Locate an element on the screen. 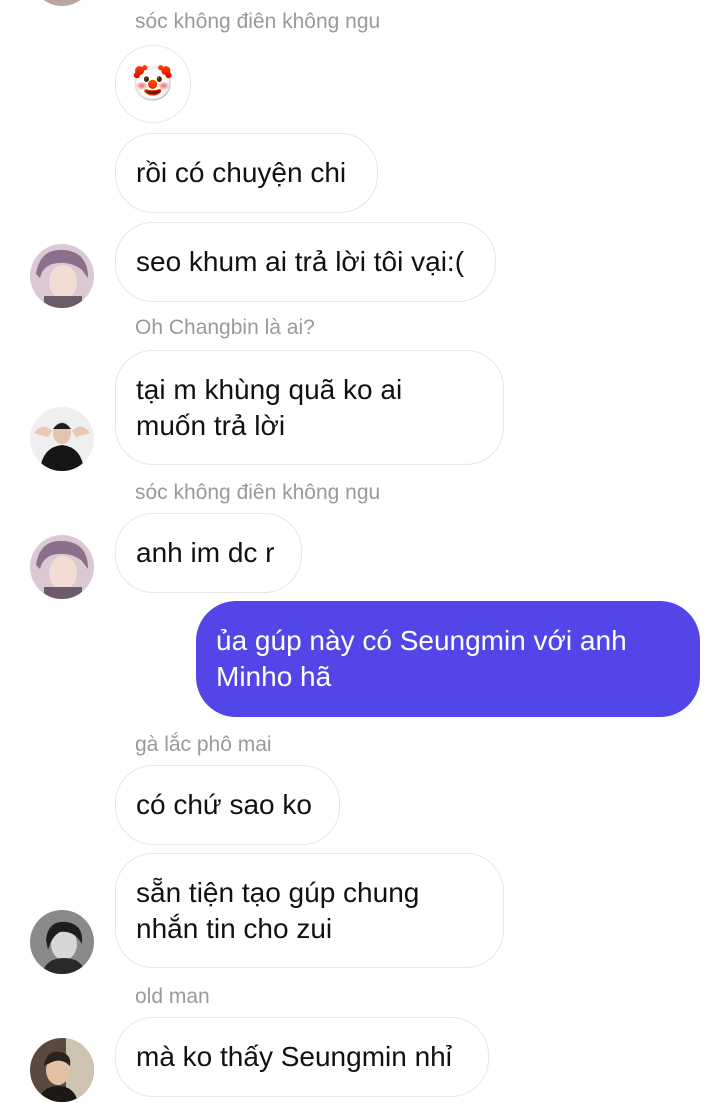 This screenshot has width=719, height=1103. message-text: anh im dc r is located at coordinates (205, 552).